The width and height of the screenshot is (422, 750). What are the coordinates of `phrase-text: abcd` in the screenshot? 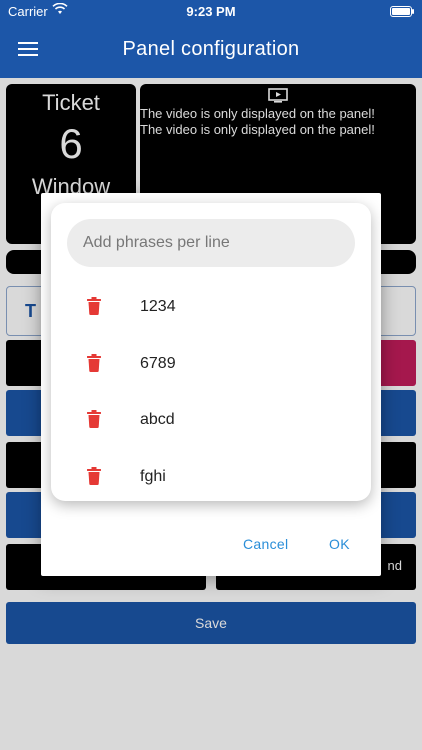 It's located at (157, 419).